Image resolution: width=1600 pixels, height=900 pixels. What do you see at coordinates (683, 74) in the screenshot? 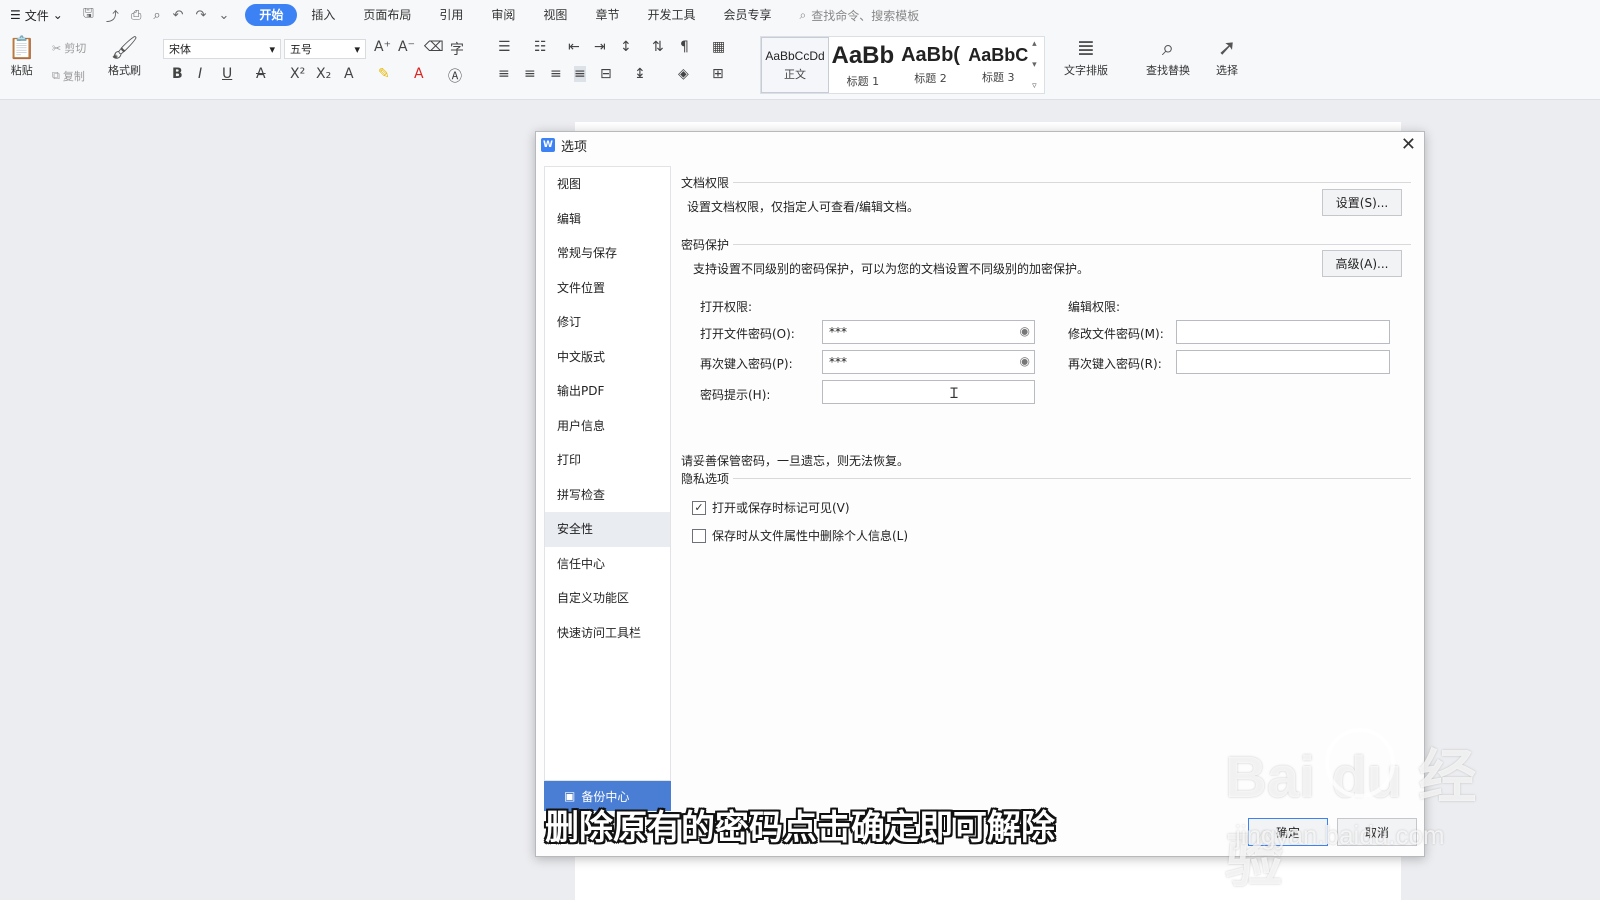
I see `shading-icon: ◈` at bounding box center [683, 74].